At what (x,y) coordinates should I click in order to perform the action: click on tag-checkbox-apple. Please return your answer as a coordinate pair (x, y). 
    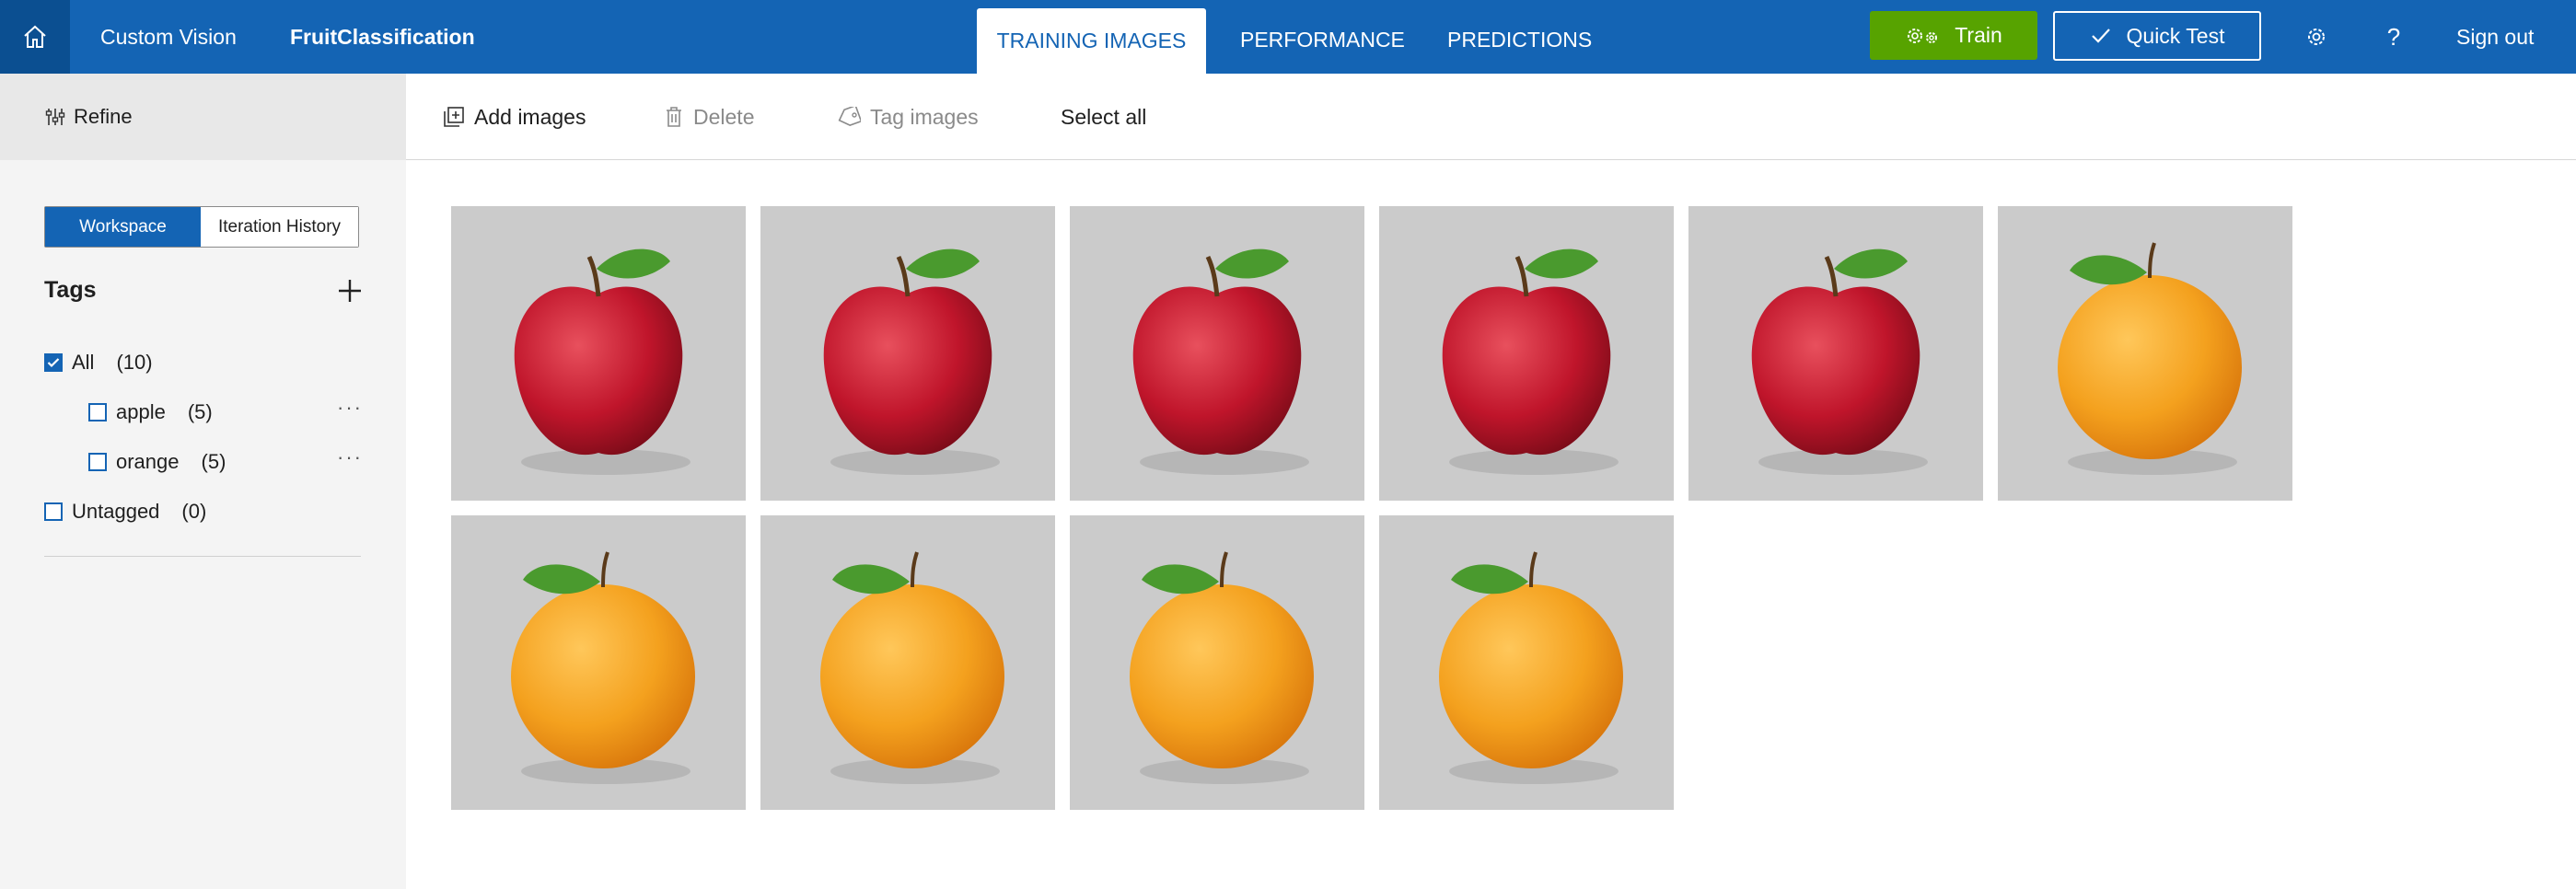
    Looking at the image, I should click on (97, 412).